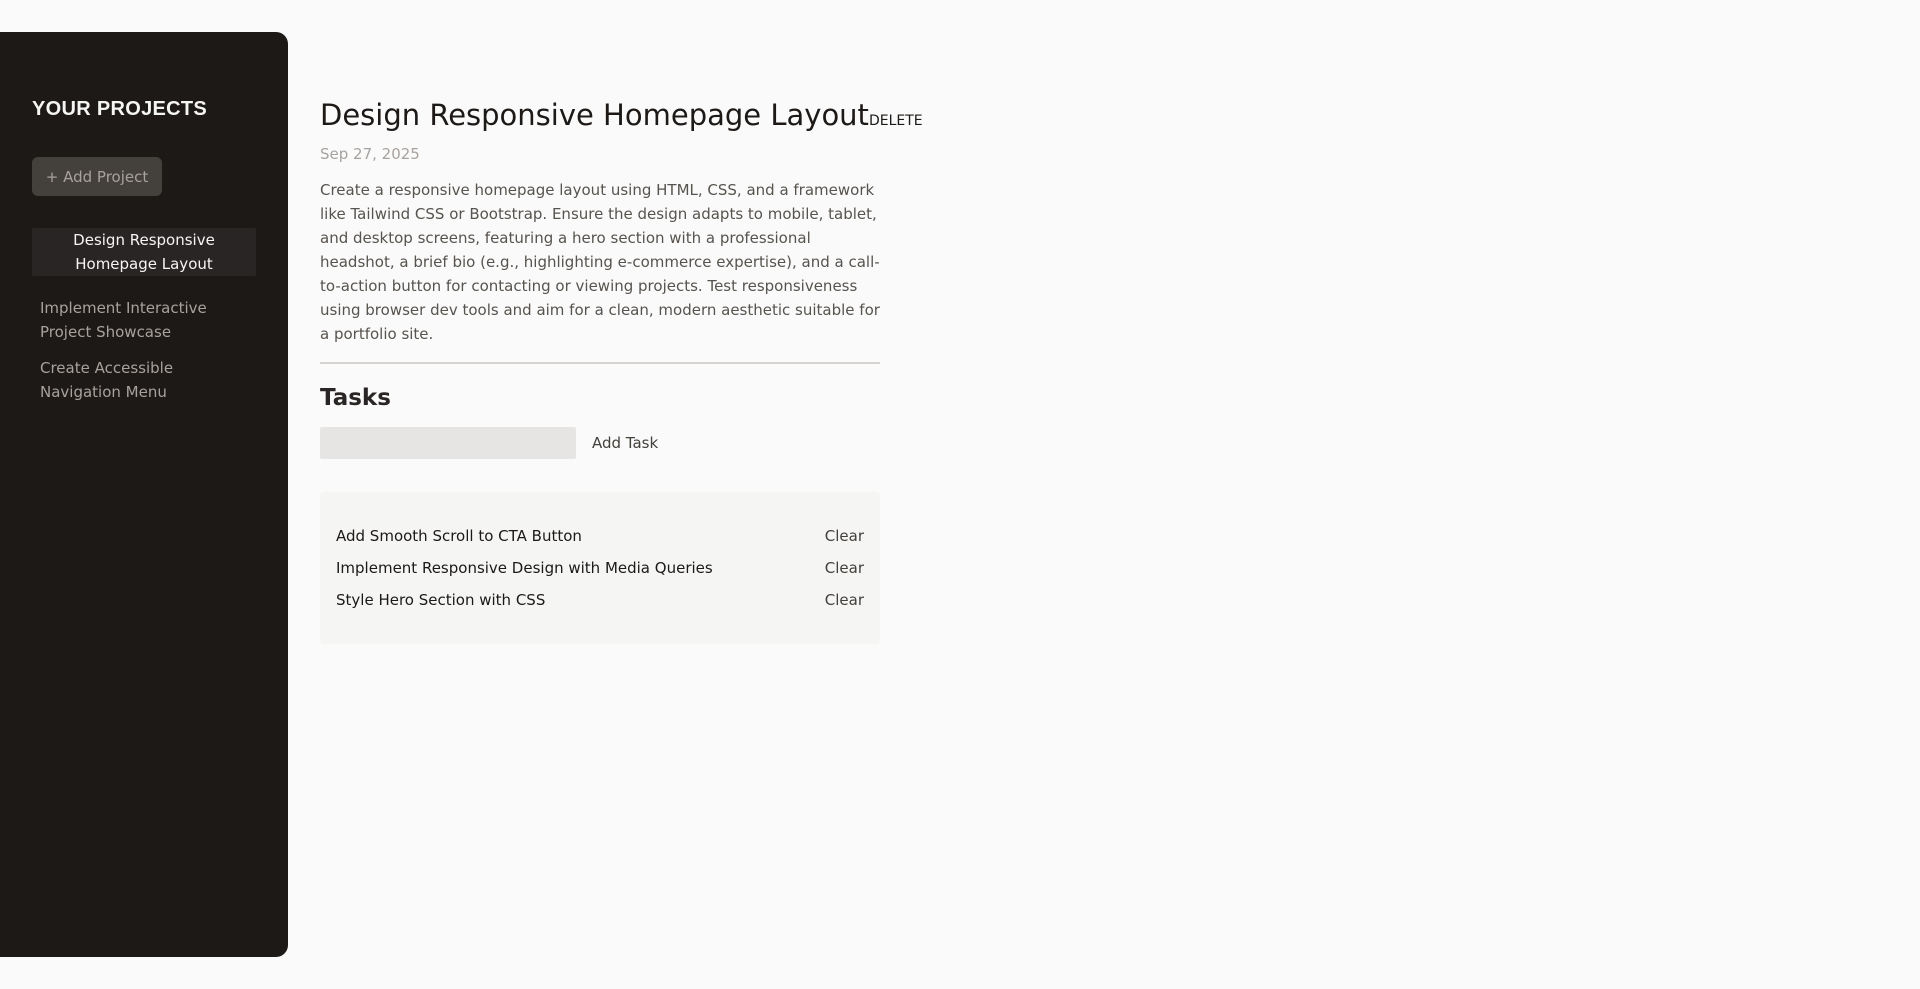 The image size is (1920, 989). Describe the element at coordinates (441, 600) in the screenshot. I see `task-text: Style Hero Section with CSS` at that location.